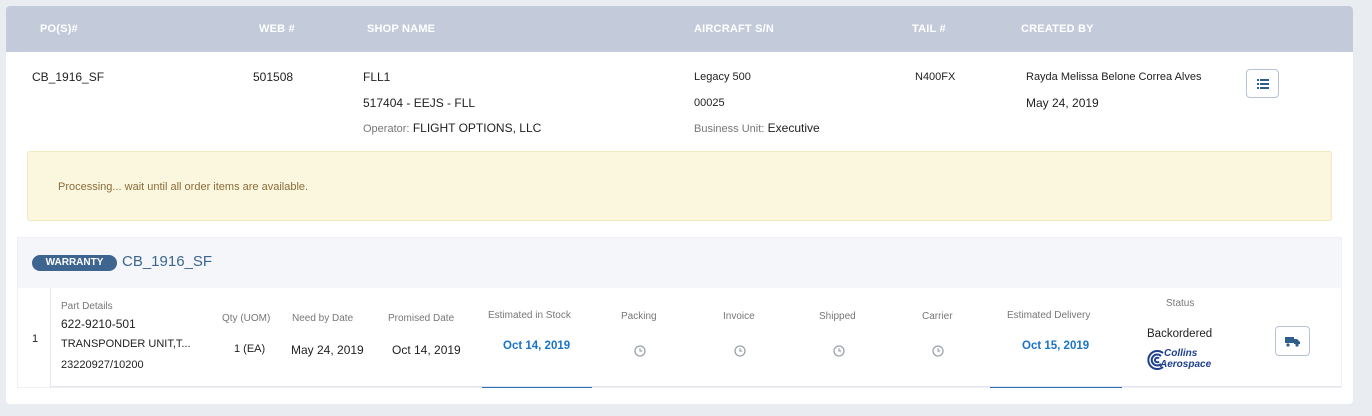 Image resolution: width=1372 pixels, height=416 pixels. Describe the element at coordinates (421, 318) in the screenshot. I see `col-promised: Promised Date` at that location.